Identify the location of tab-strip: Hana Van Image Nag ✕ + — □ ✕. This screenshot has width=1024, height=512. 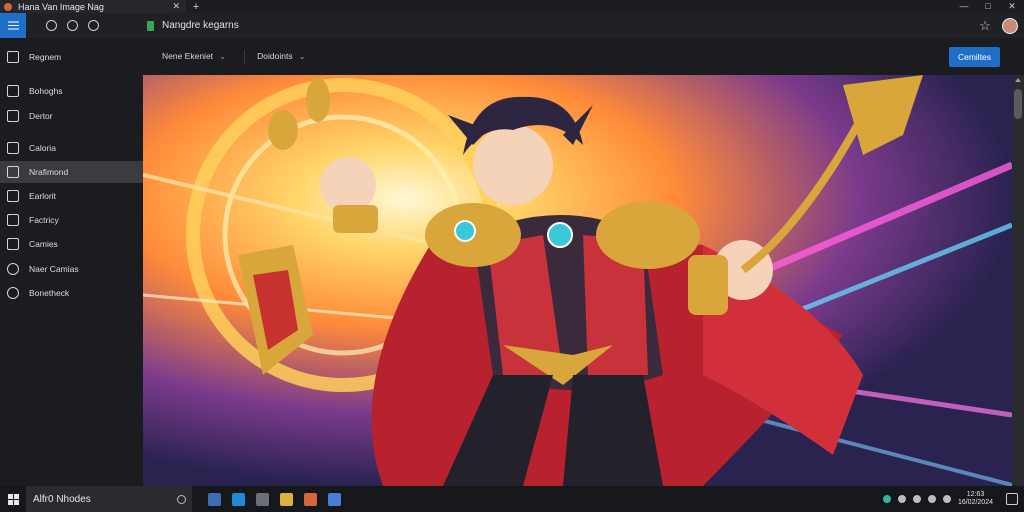
(512, 6).